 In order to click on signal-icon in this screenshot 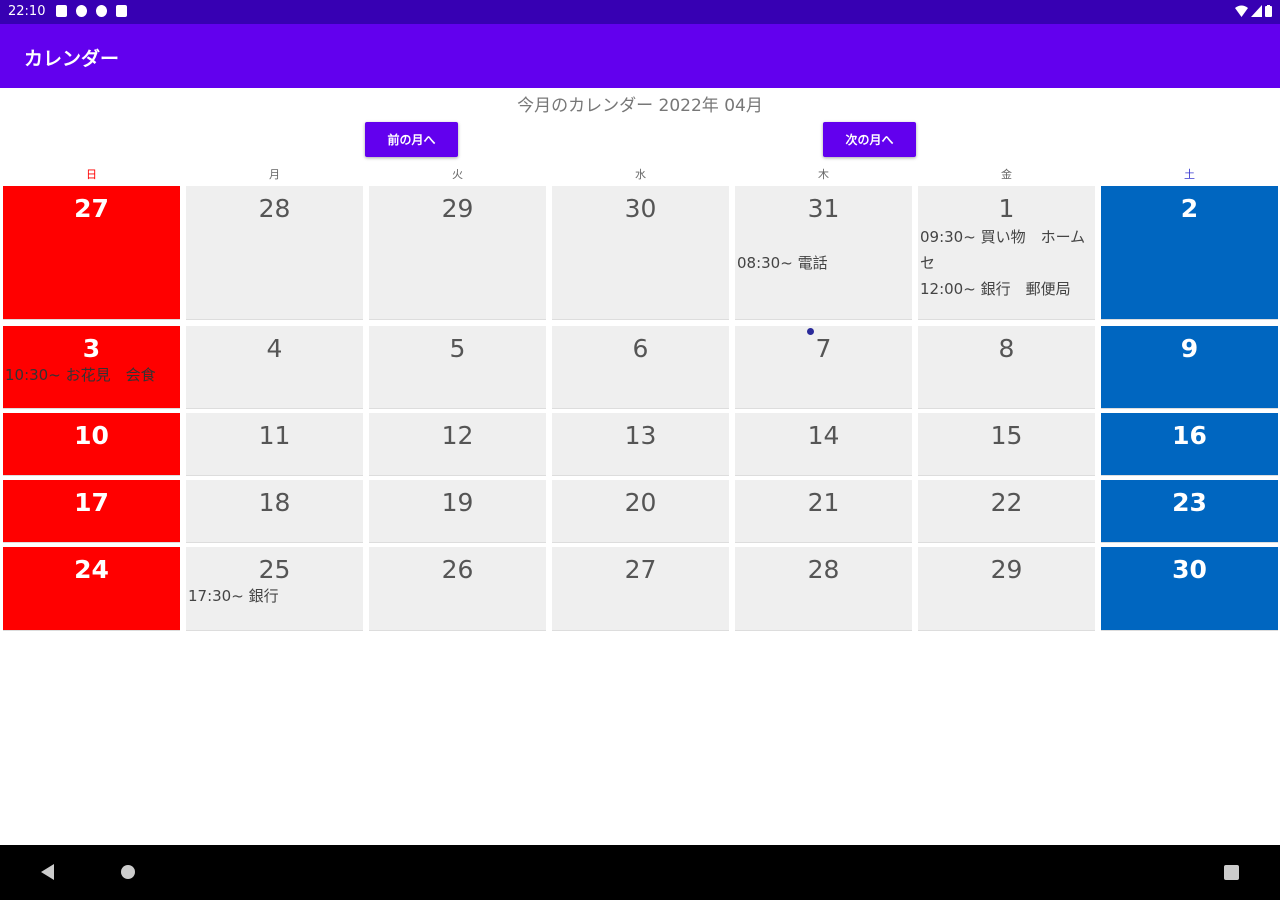, I will do `click(1256, 11)`.